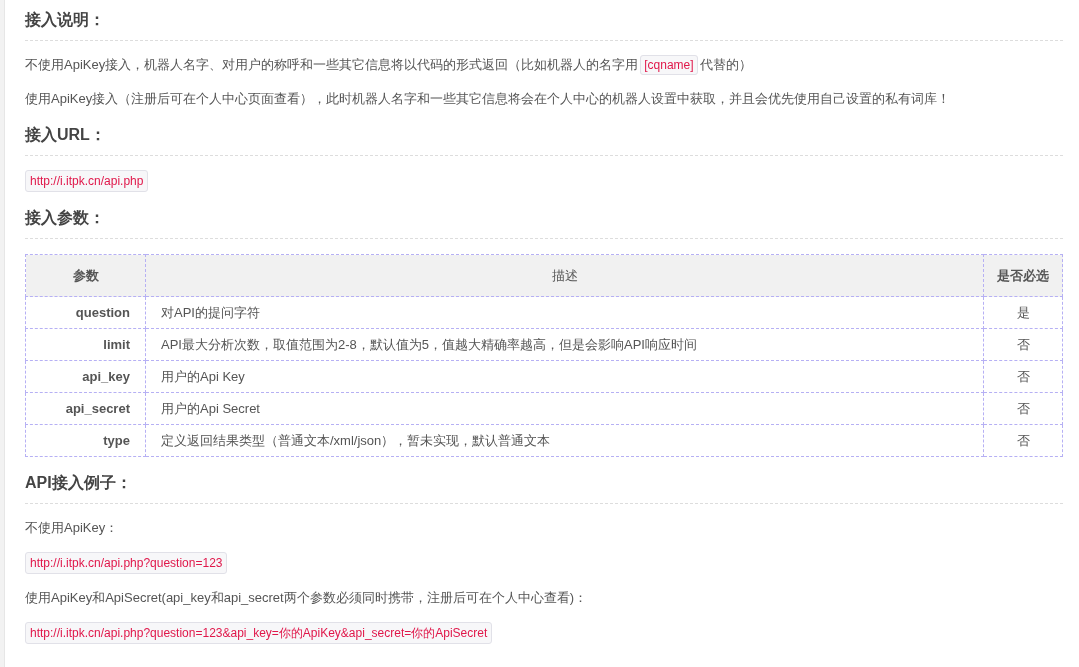 The height and width of the screenshot is (667, 1079). I want to click on table-cell: api_key, so click(85, 376).